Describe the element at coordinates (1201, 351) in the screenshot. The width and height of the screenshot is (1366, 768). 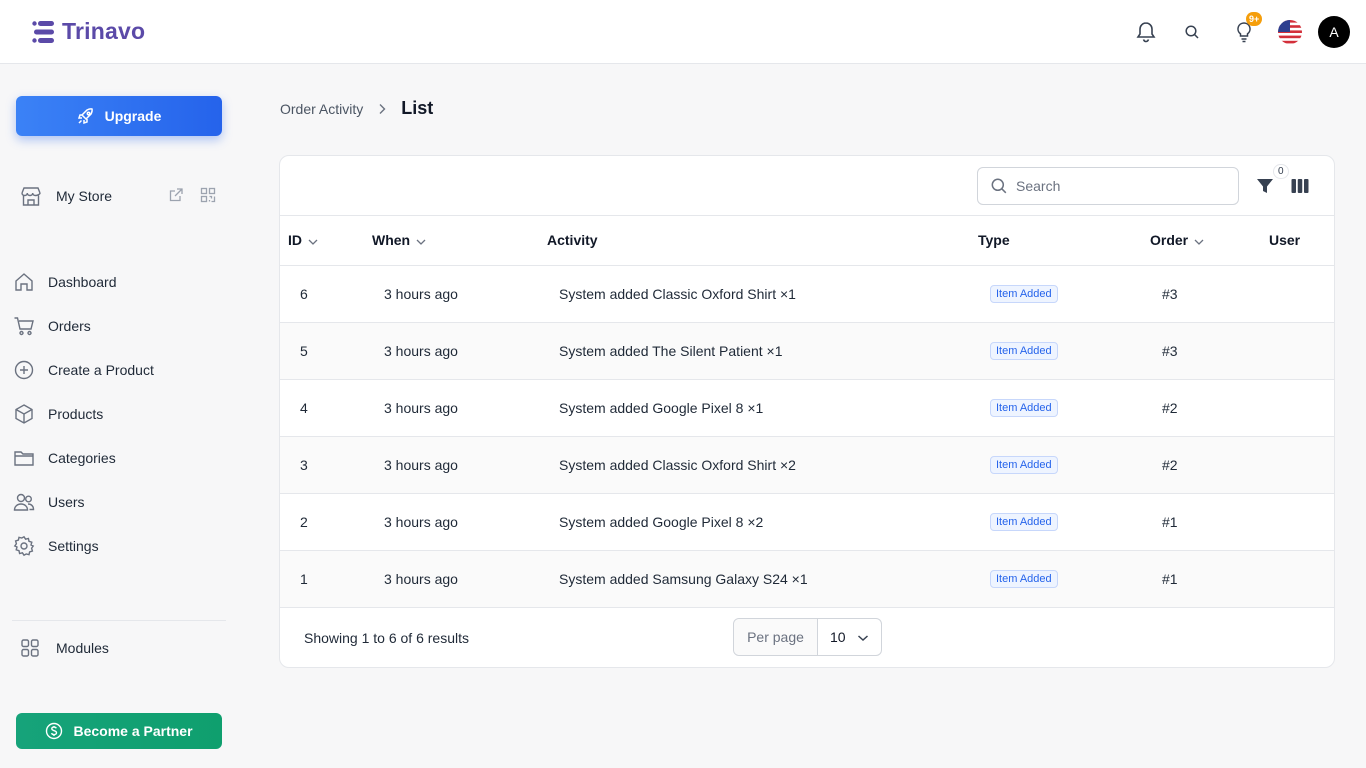
I see `cell-order: #3` at that location.